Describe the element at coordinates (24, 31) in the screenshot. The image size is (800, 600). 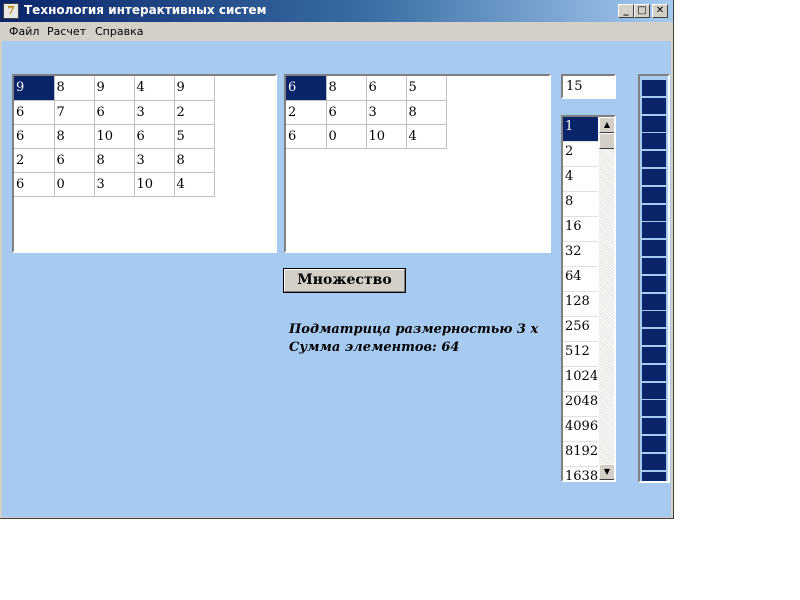
I see `menu-file: Файл` at that location.